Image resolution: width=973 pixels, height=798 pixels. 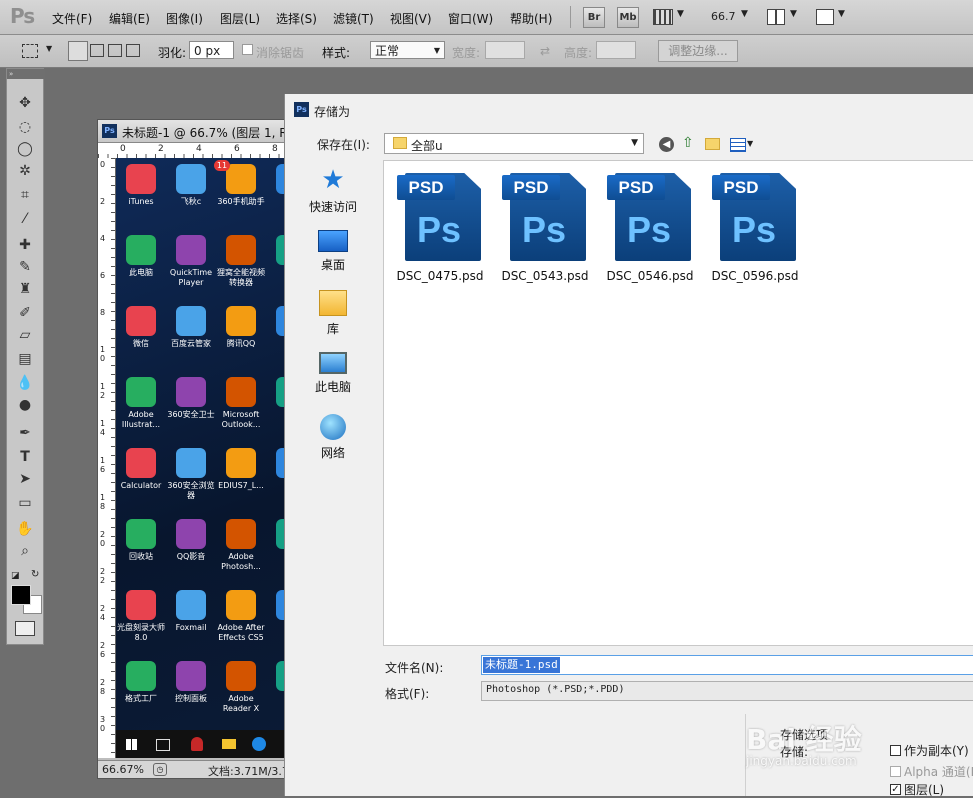 I want to click on default-colors-icon: ◪, so click(x=15, y=576).